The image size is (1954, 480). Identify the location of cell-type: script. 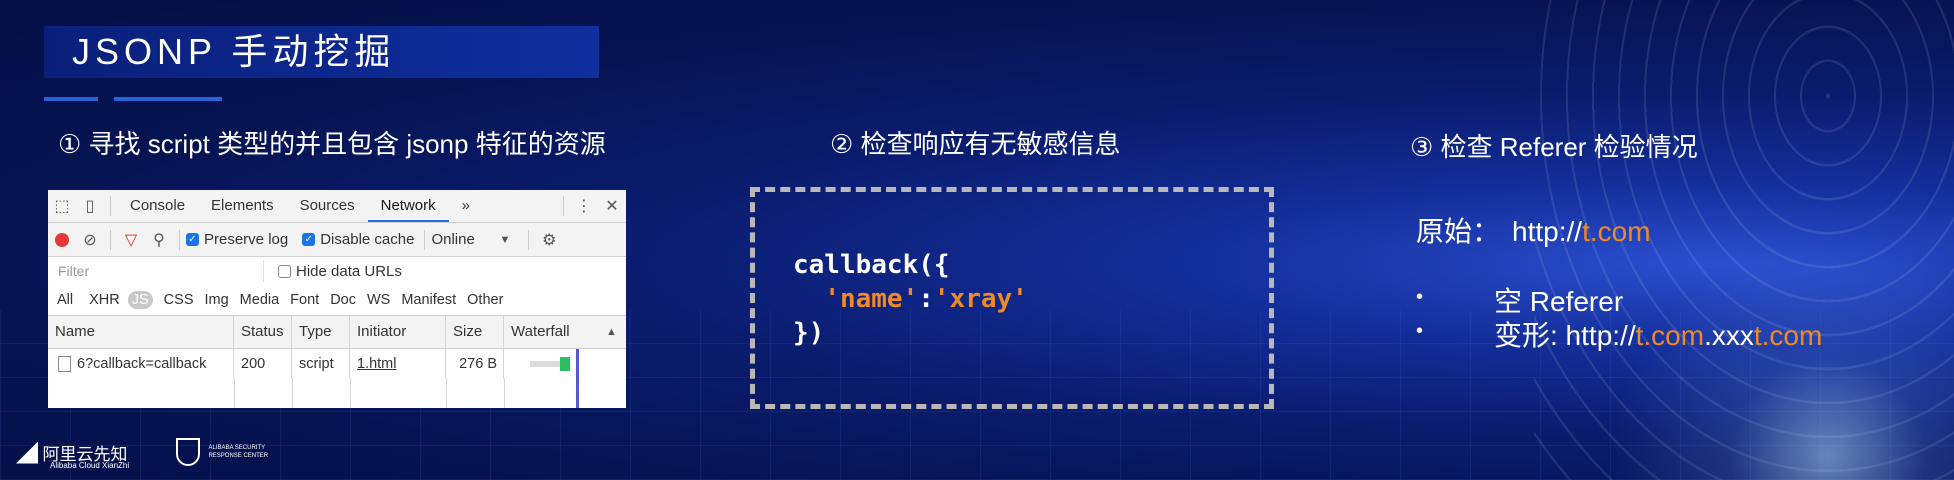
(321, 364).